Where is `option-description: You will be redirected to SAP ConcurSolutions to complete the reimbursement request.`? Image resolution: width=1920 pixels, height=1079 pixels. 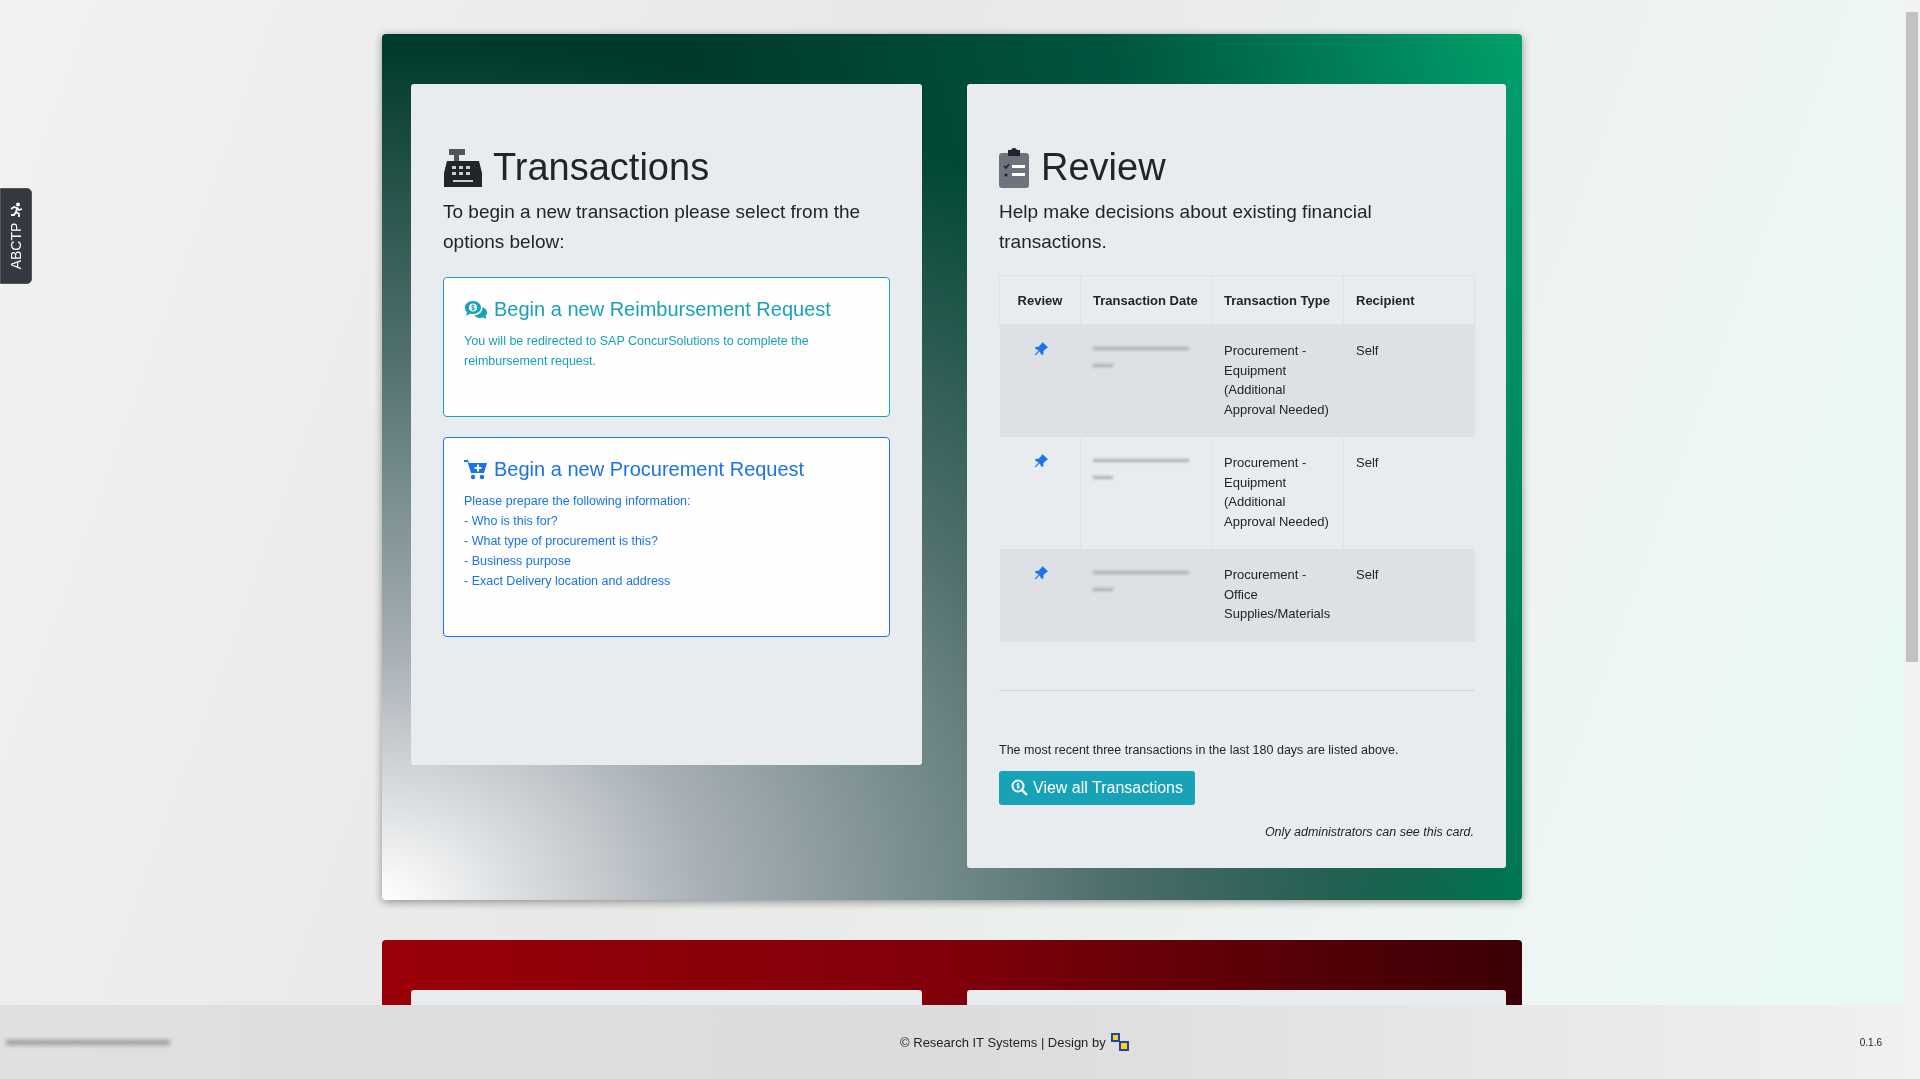 option-description: You will be redirected to SAP ConcurSolutions to complete the reimbursement request. is located at coordinates (637, 351).